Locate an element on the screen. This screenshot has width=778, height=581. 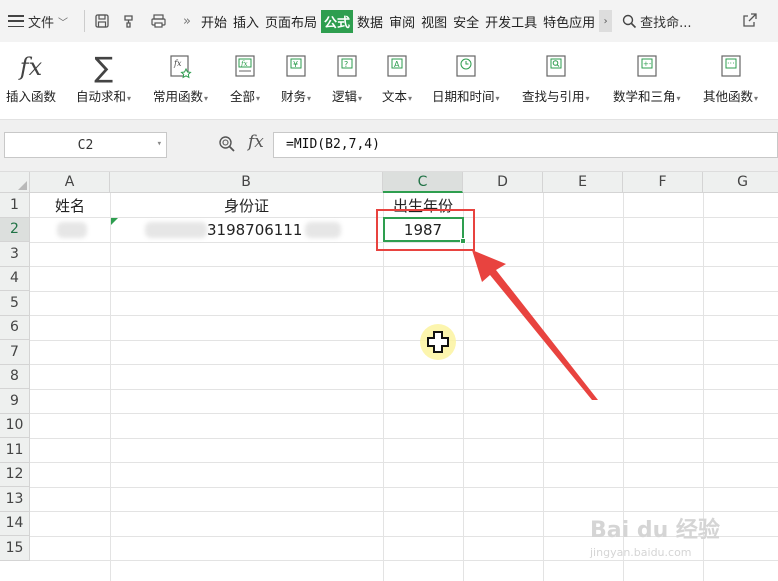
share-icon is located at coordinates (750, 21).